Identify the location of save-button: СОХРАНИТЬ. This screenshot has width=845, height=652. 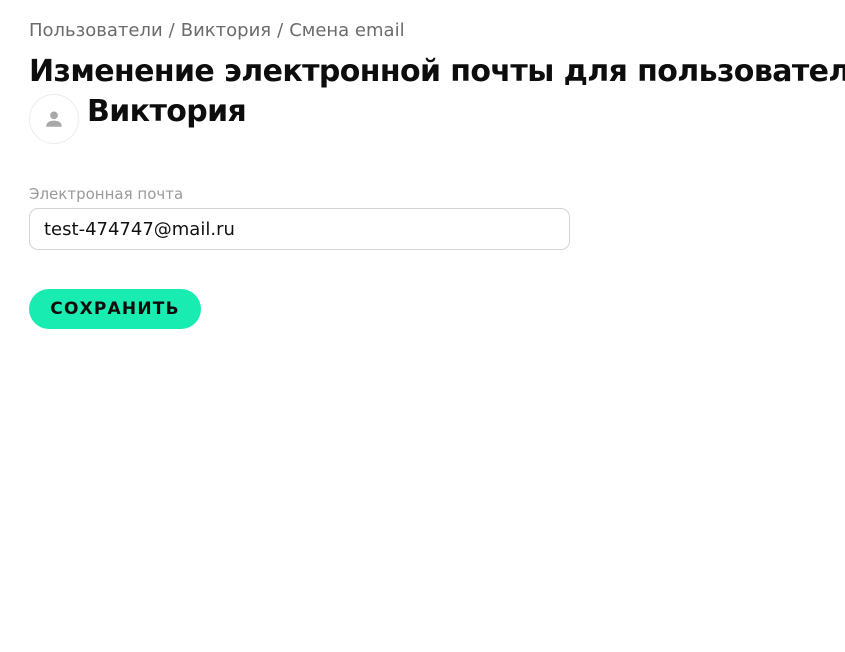
(115, 309).